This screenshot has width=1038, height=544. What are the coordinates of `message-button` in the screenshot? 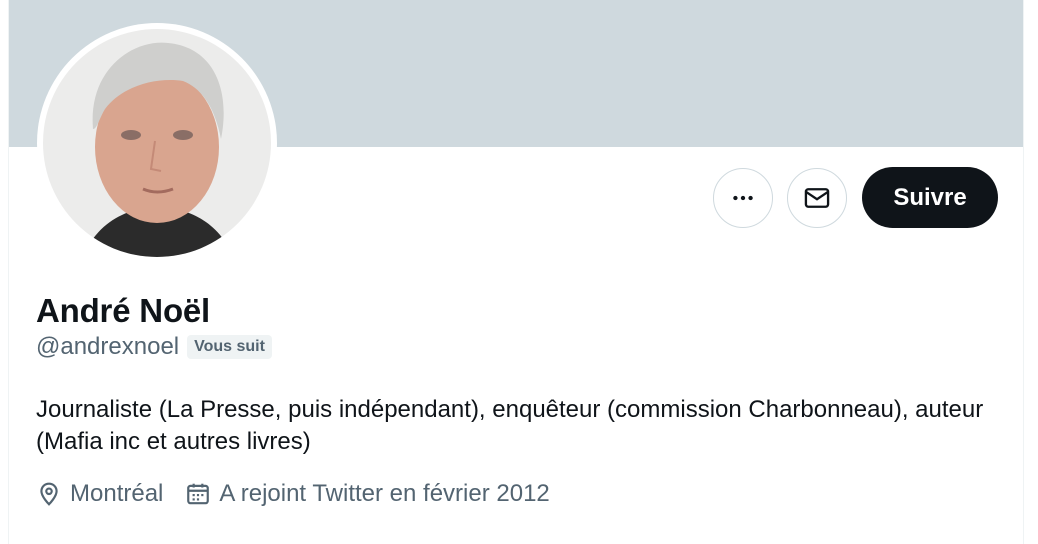 It's located at (817, 198).